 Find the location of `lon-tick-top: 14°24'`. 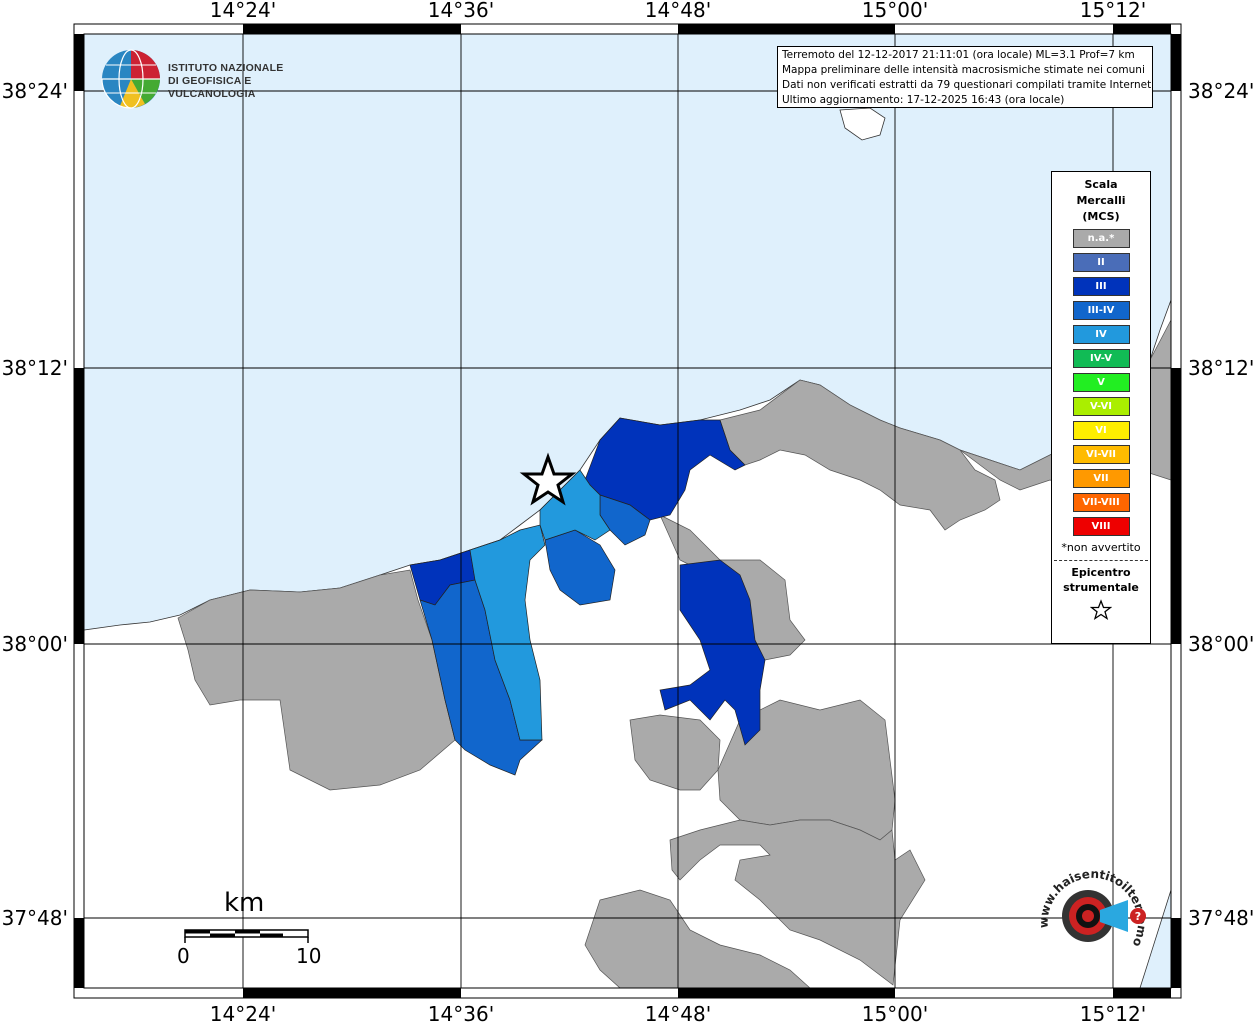

lon-tick-top: 14°24' is located at coordinates (243, 11).